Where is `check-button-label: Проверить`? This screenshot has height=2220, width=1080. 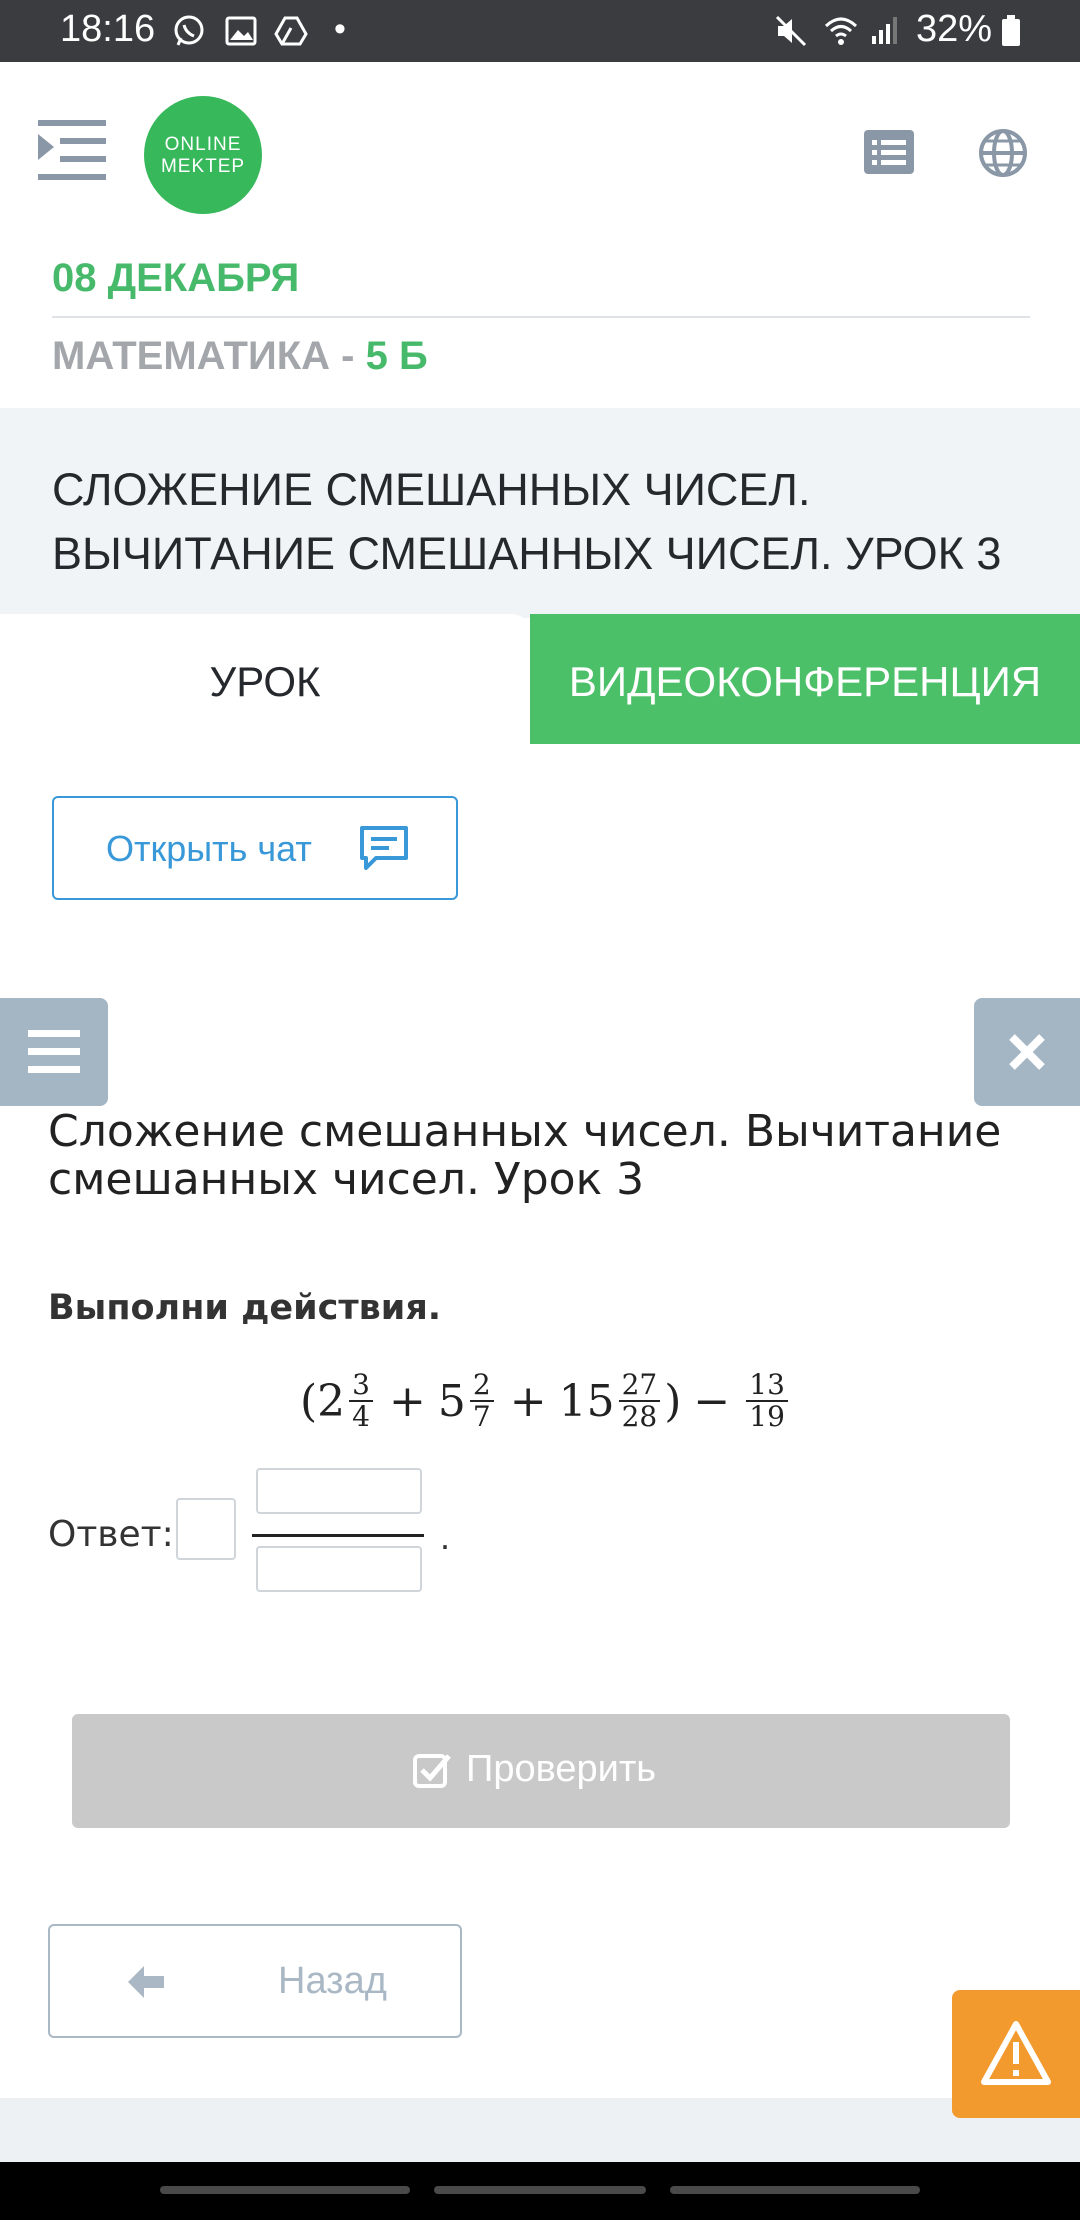 check-button-label: Проверить is located at coordinates (561, 1769).